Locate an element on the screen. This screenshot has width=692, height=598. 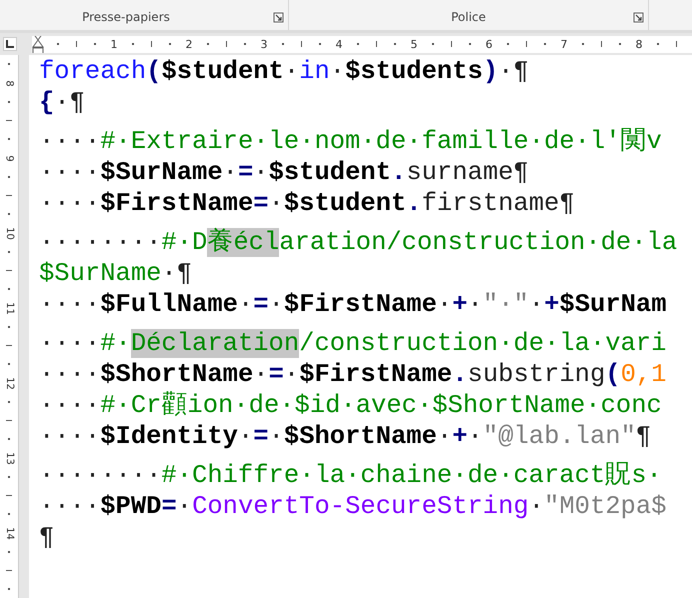
ruler-number: 9 is located at coordinates (9, 158).